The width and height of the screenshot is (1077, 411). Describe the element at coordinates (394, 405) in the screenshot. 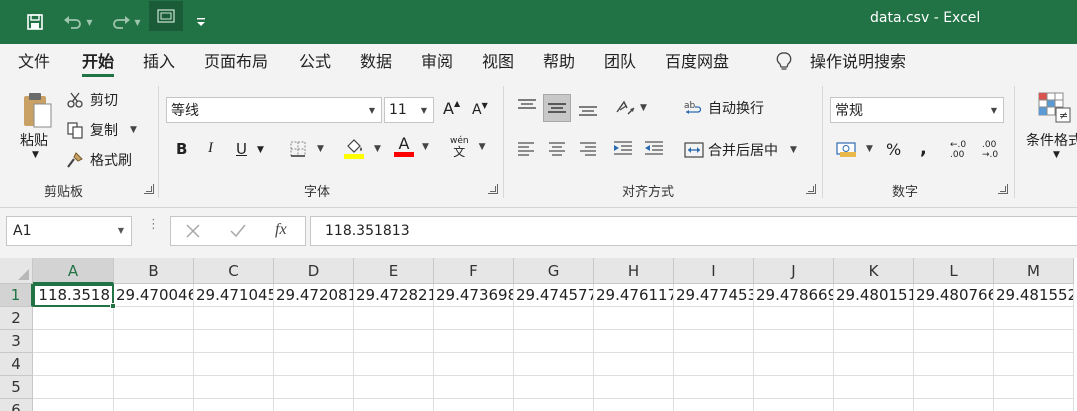

I see `cell-e6` at that location.